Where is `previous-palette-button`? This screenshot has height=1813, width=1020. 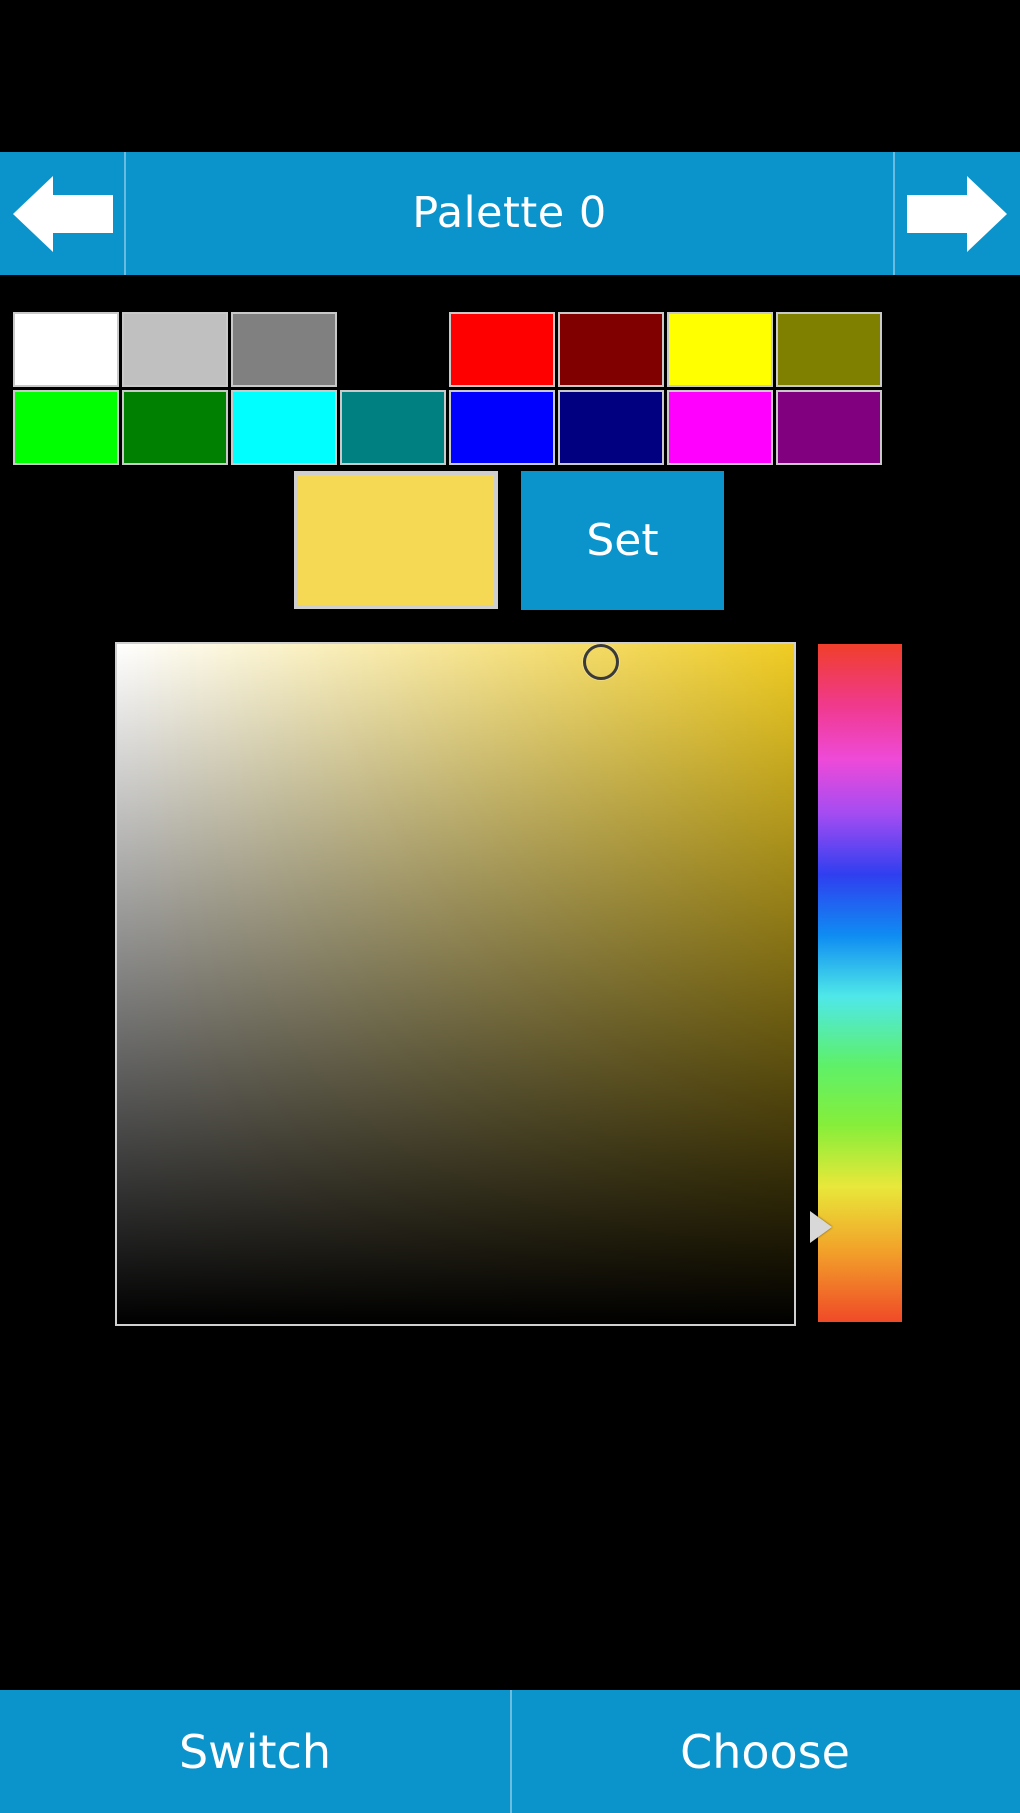
previous-palette-button is located at coordinates (63, 213).